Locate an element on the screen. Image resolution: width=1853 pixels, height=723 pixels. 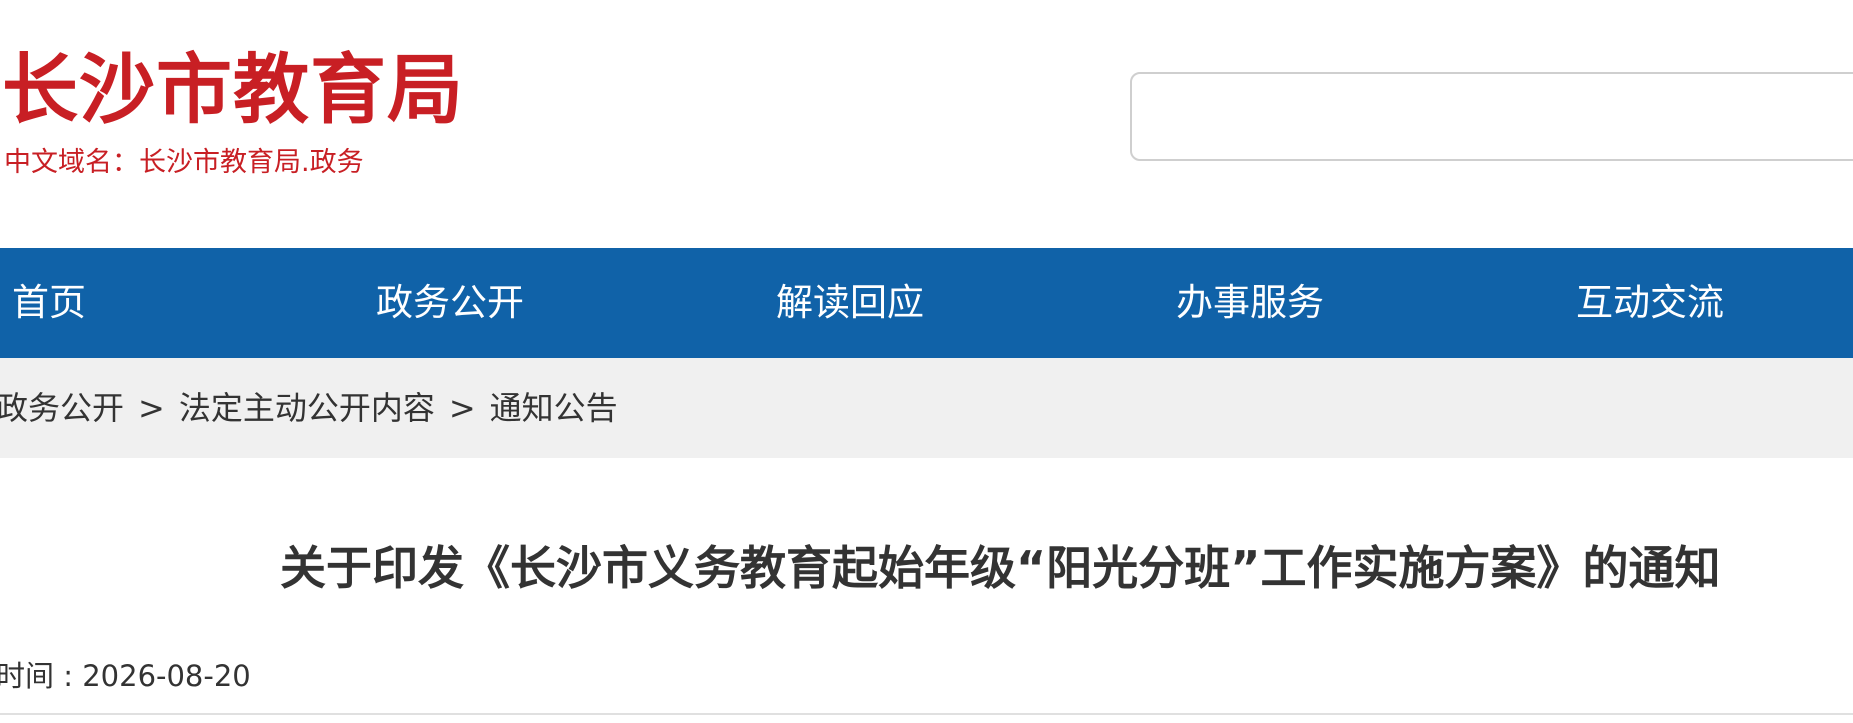
breadcrumb-item-government-affairs: 政务公开 is located at coordinates (62, 408).